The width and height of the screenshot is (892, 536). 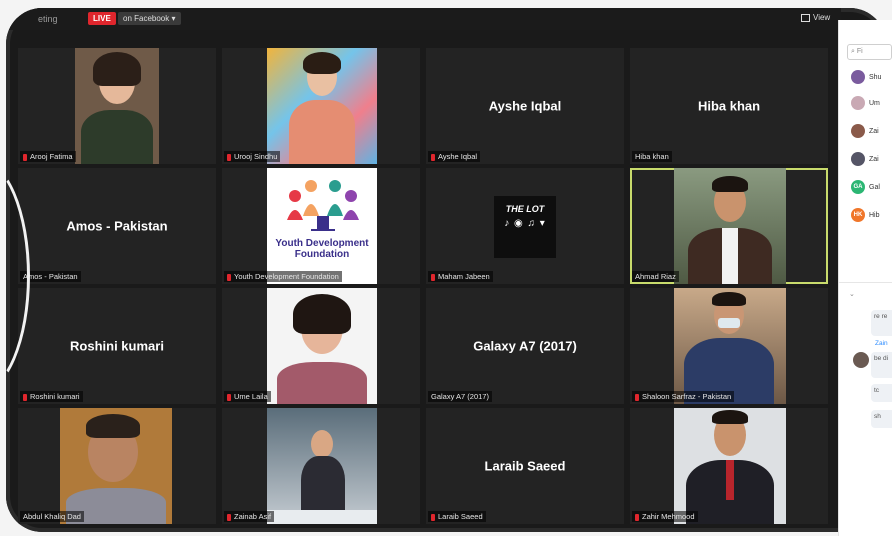 I want to click on participant-name-display: Ayshe Iqbal, so click(x=525, y=106).